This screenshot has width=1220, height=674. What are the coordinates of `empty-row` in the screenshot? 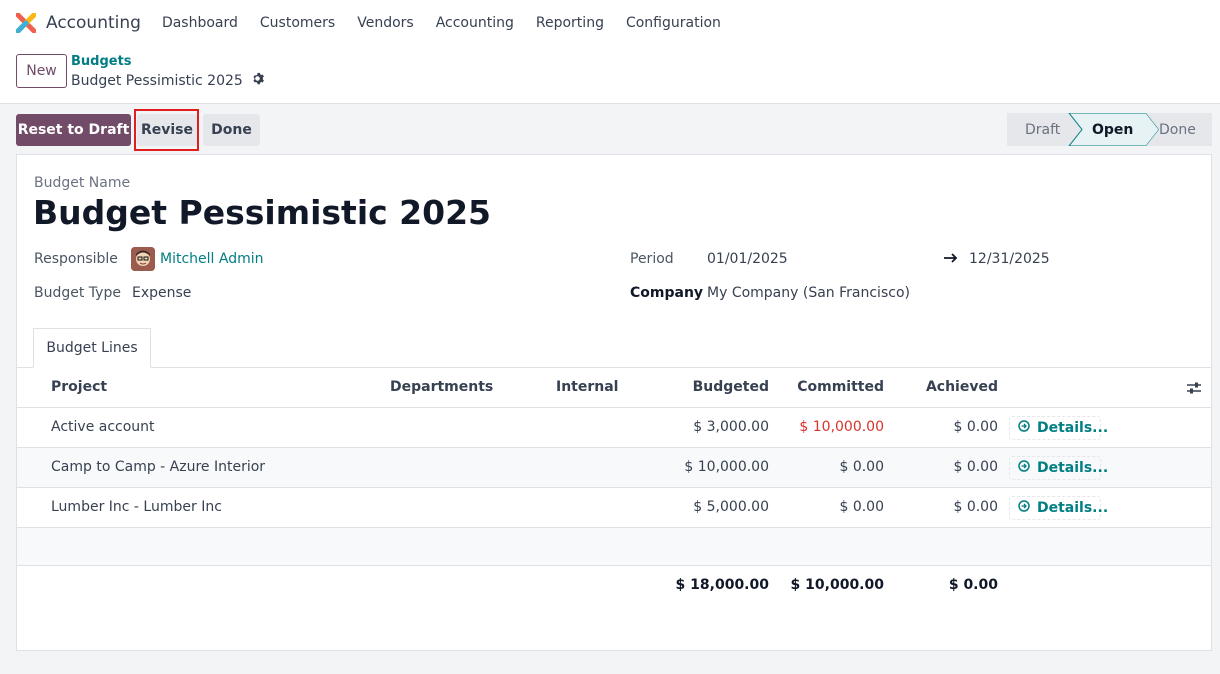 It's located at (614, 546).